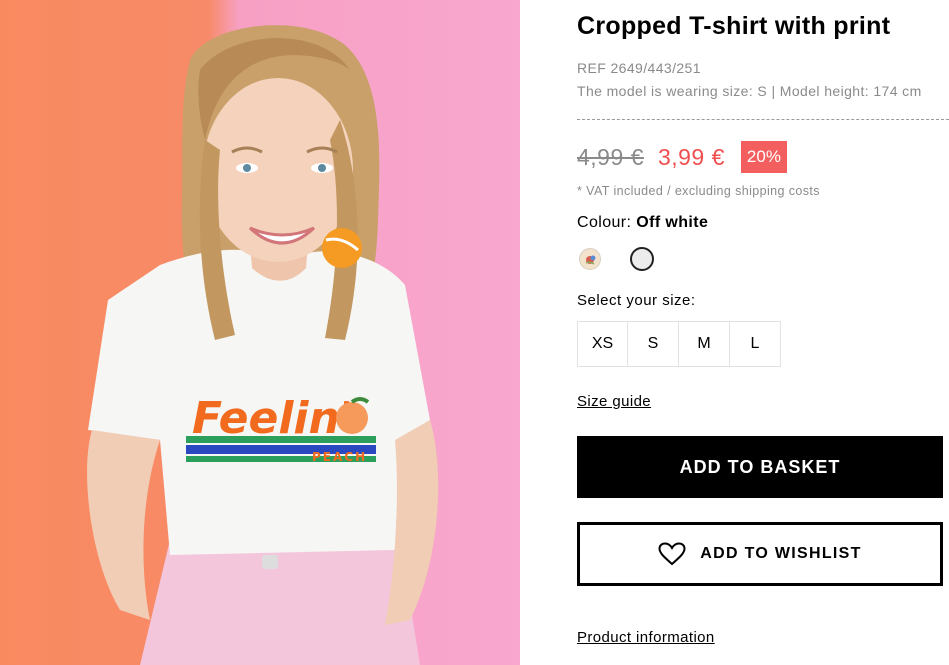 The width and height of the screenshot is (949, 665). What do you see at coordinates (604, 222) in the screenshot?
I see `colour-label: Colour:` at bounding box center [604, 222].